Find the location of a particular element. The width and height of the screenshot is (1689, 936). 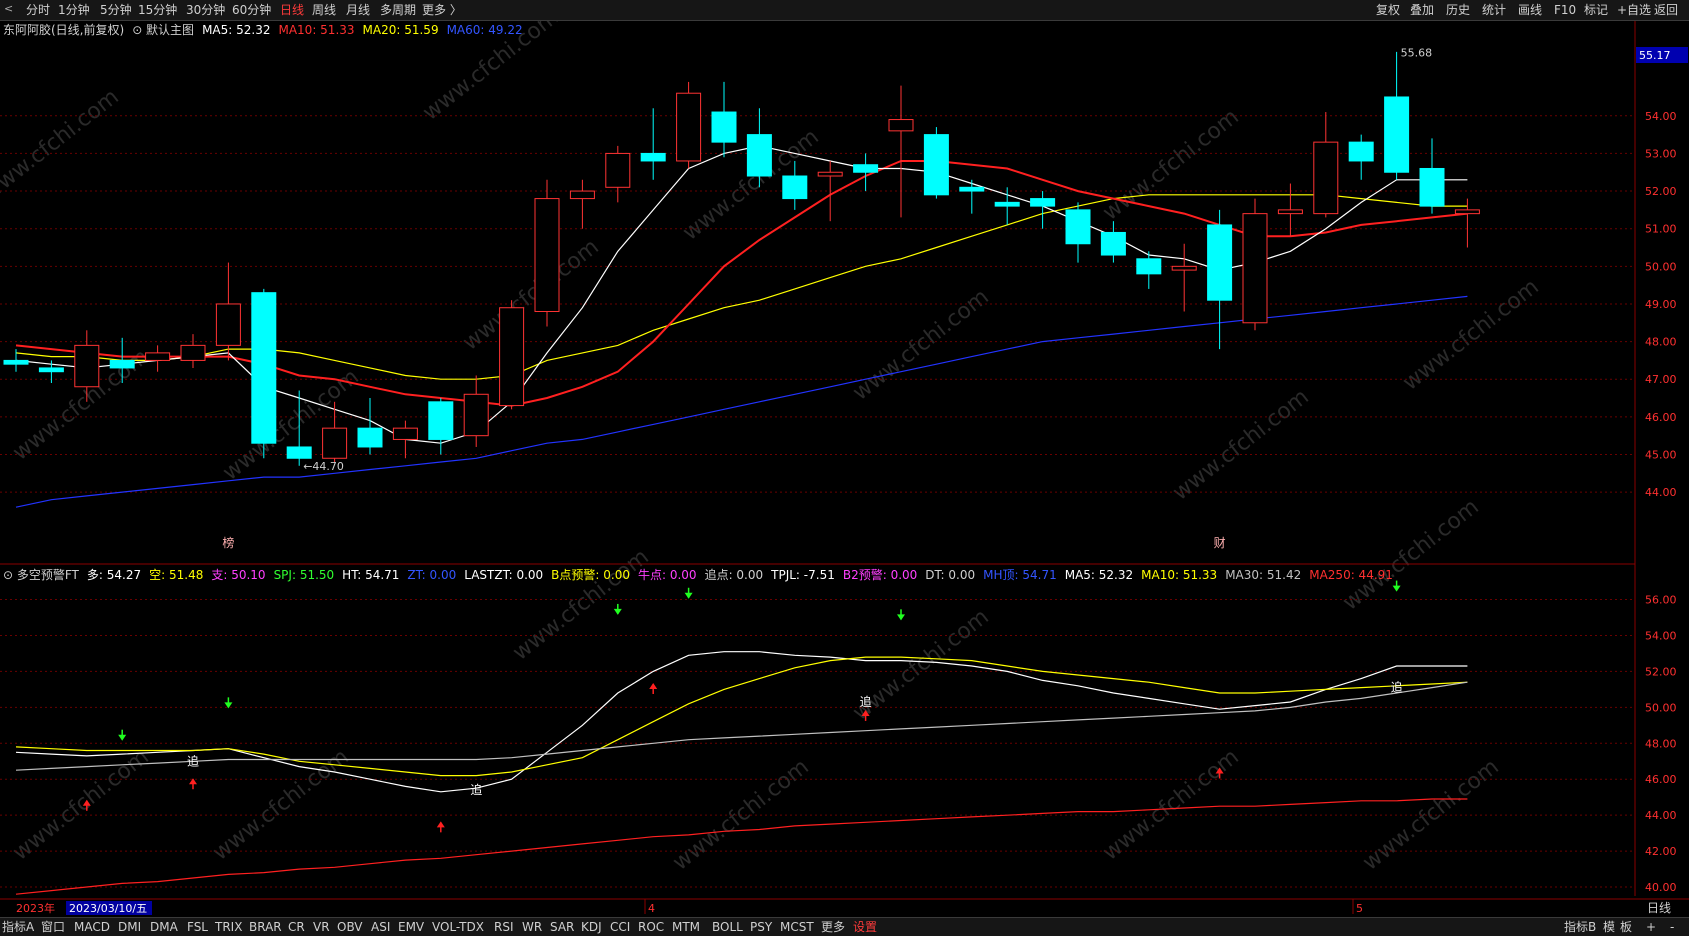

add-watchlist-button: +自选 is located at coordinates (1634, 10).